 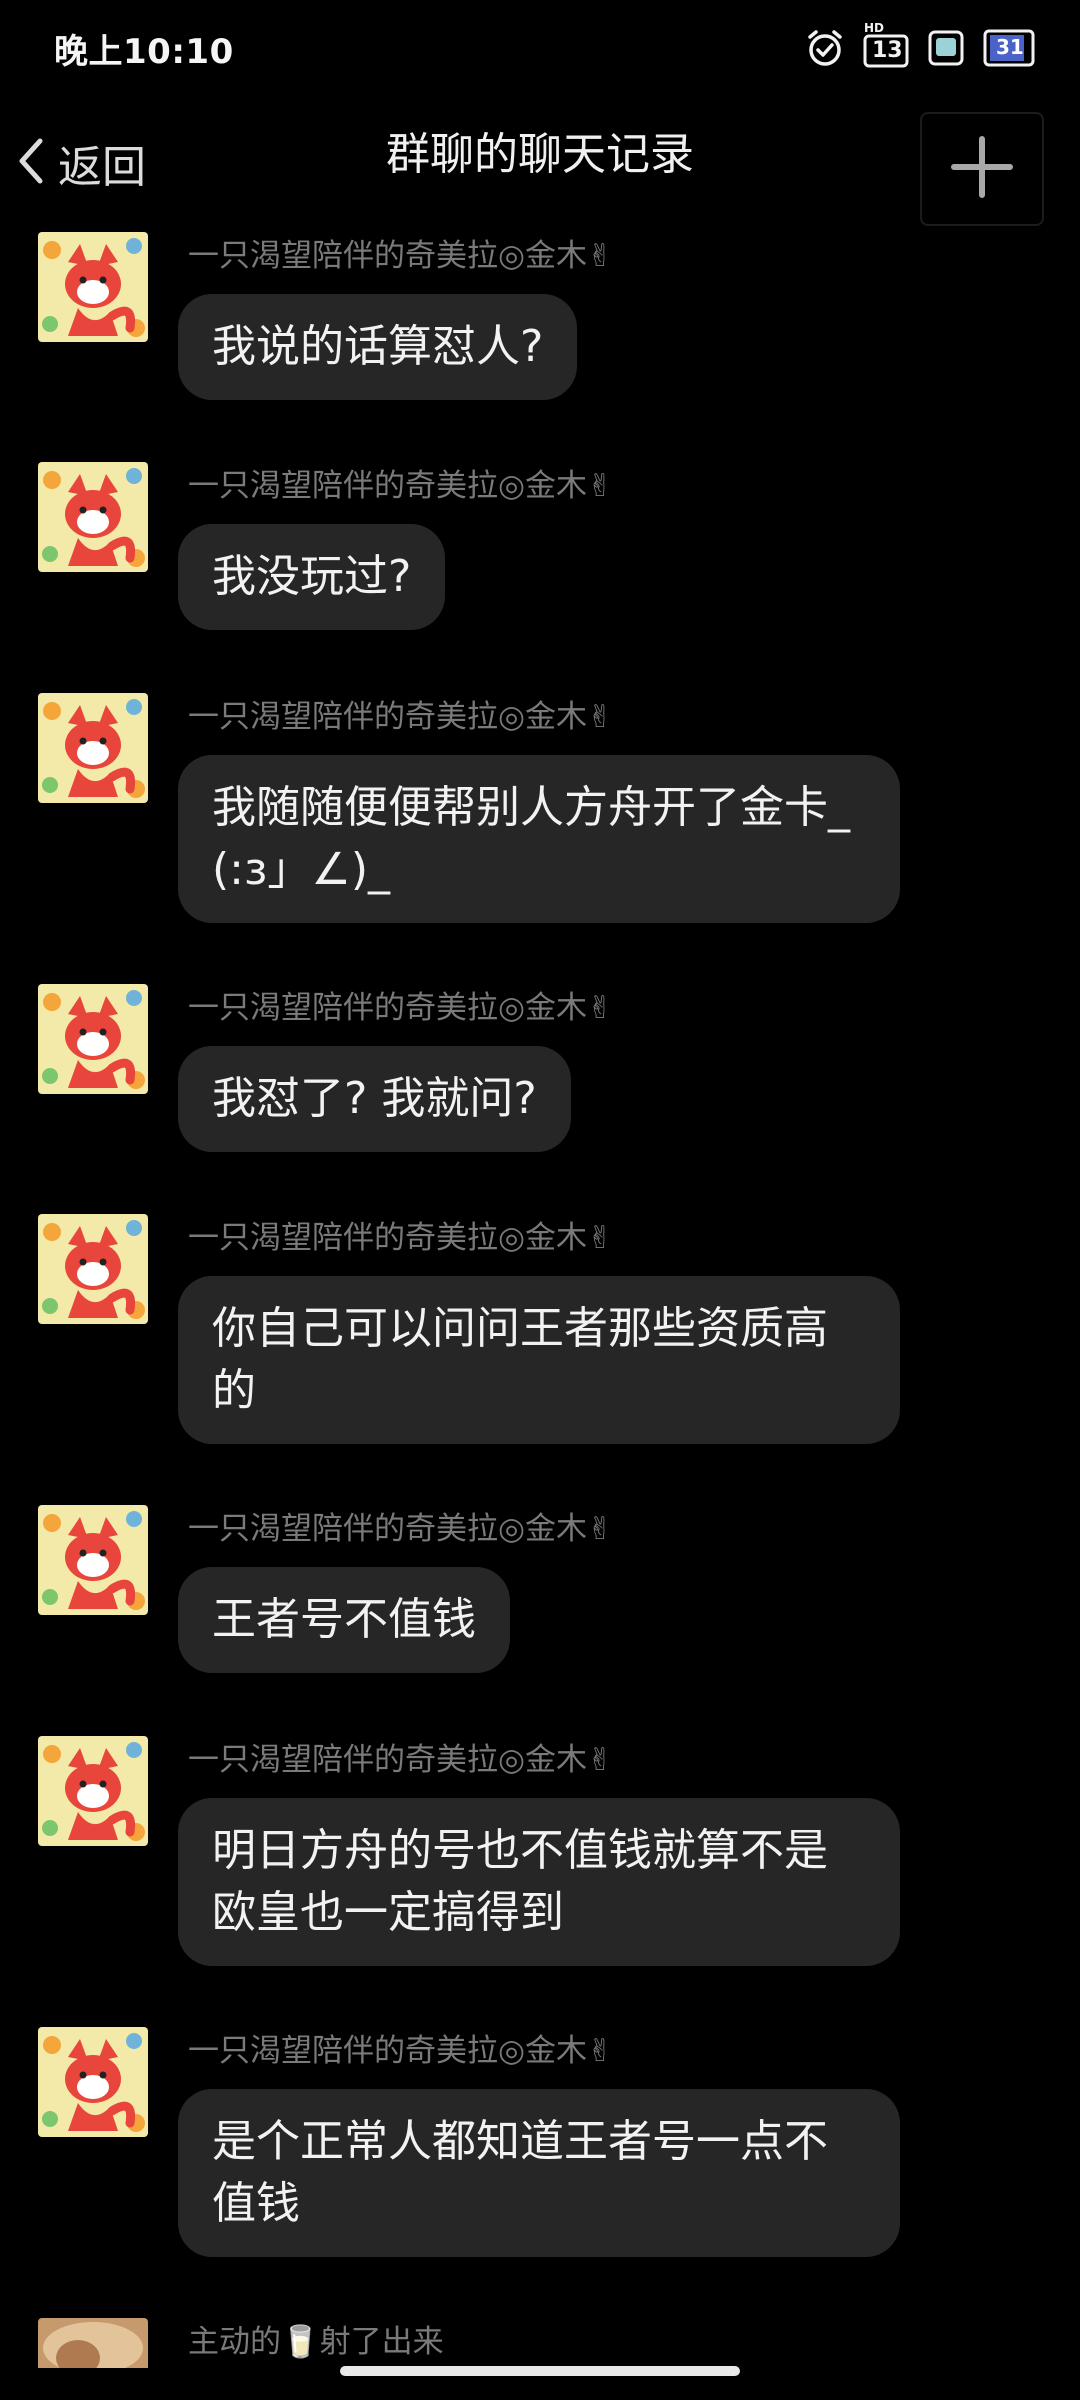 What do you see at coordinates (920, 46) in the screenshot?
I see `status-icons: HD 13 31` at bounding box center [920, 46].